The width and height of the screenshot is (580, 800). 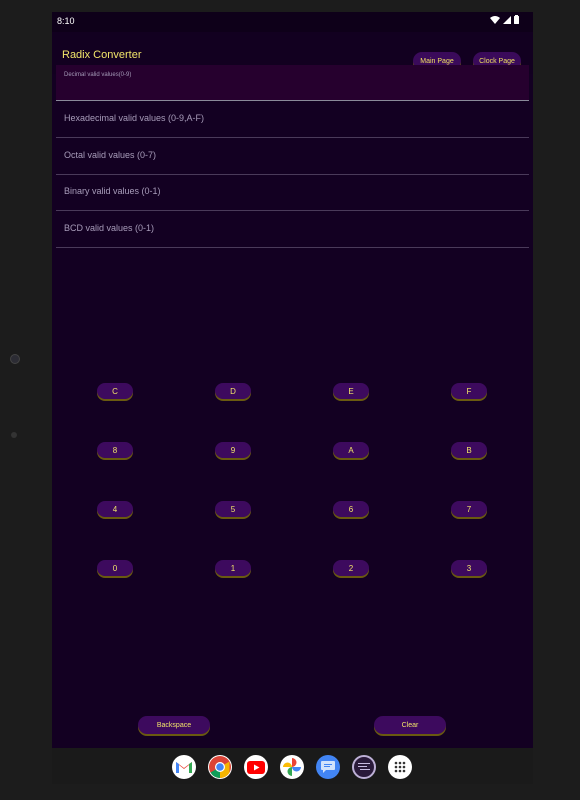 I want to click on radix-app-icon, so click(x=364, y=767).